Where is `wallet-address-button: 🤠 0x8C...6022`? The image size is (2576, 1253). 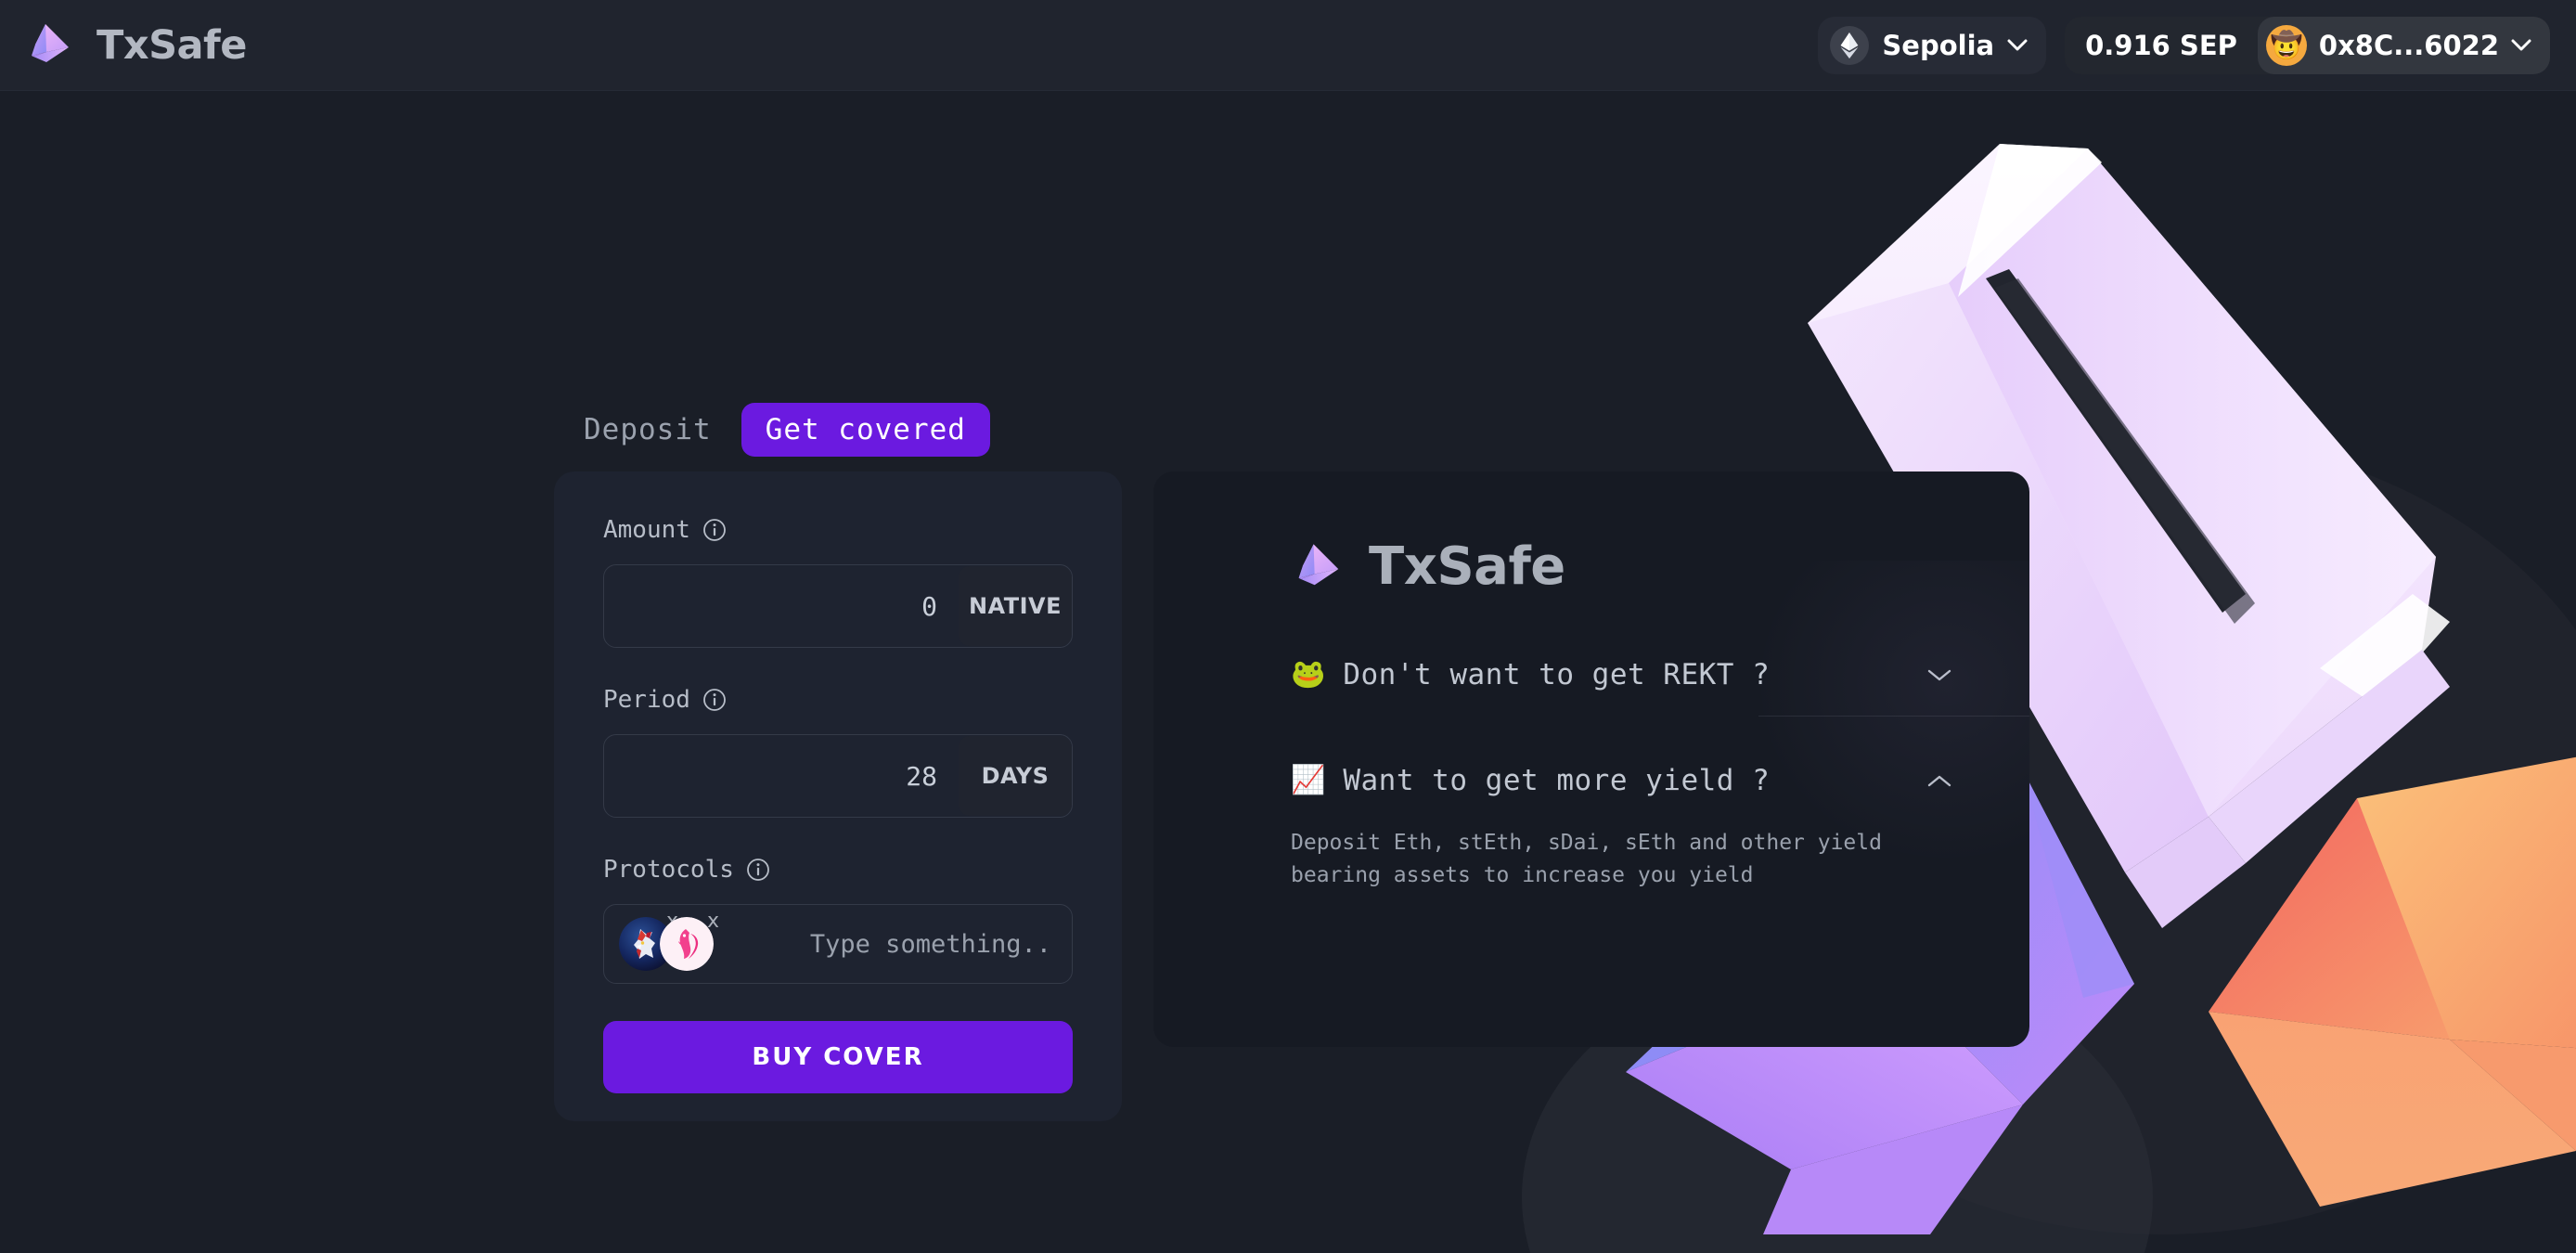
wallet-address-button: 🤠 0x8C...6022 is located at coordinates (2403, 45).